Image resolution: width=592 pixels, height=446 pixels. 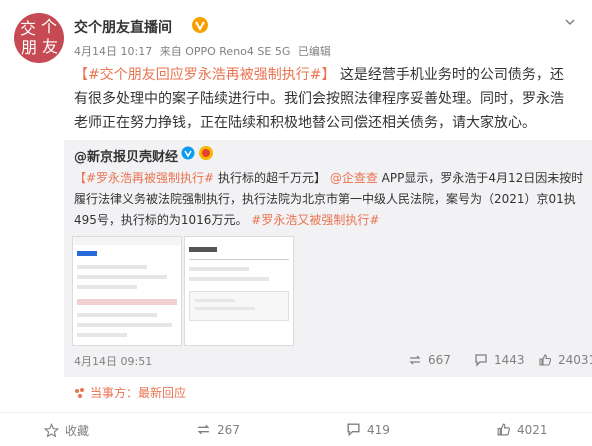 I want to click on star-icon, so click(x=51, y=430).